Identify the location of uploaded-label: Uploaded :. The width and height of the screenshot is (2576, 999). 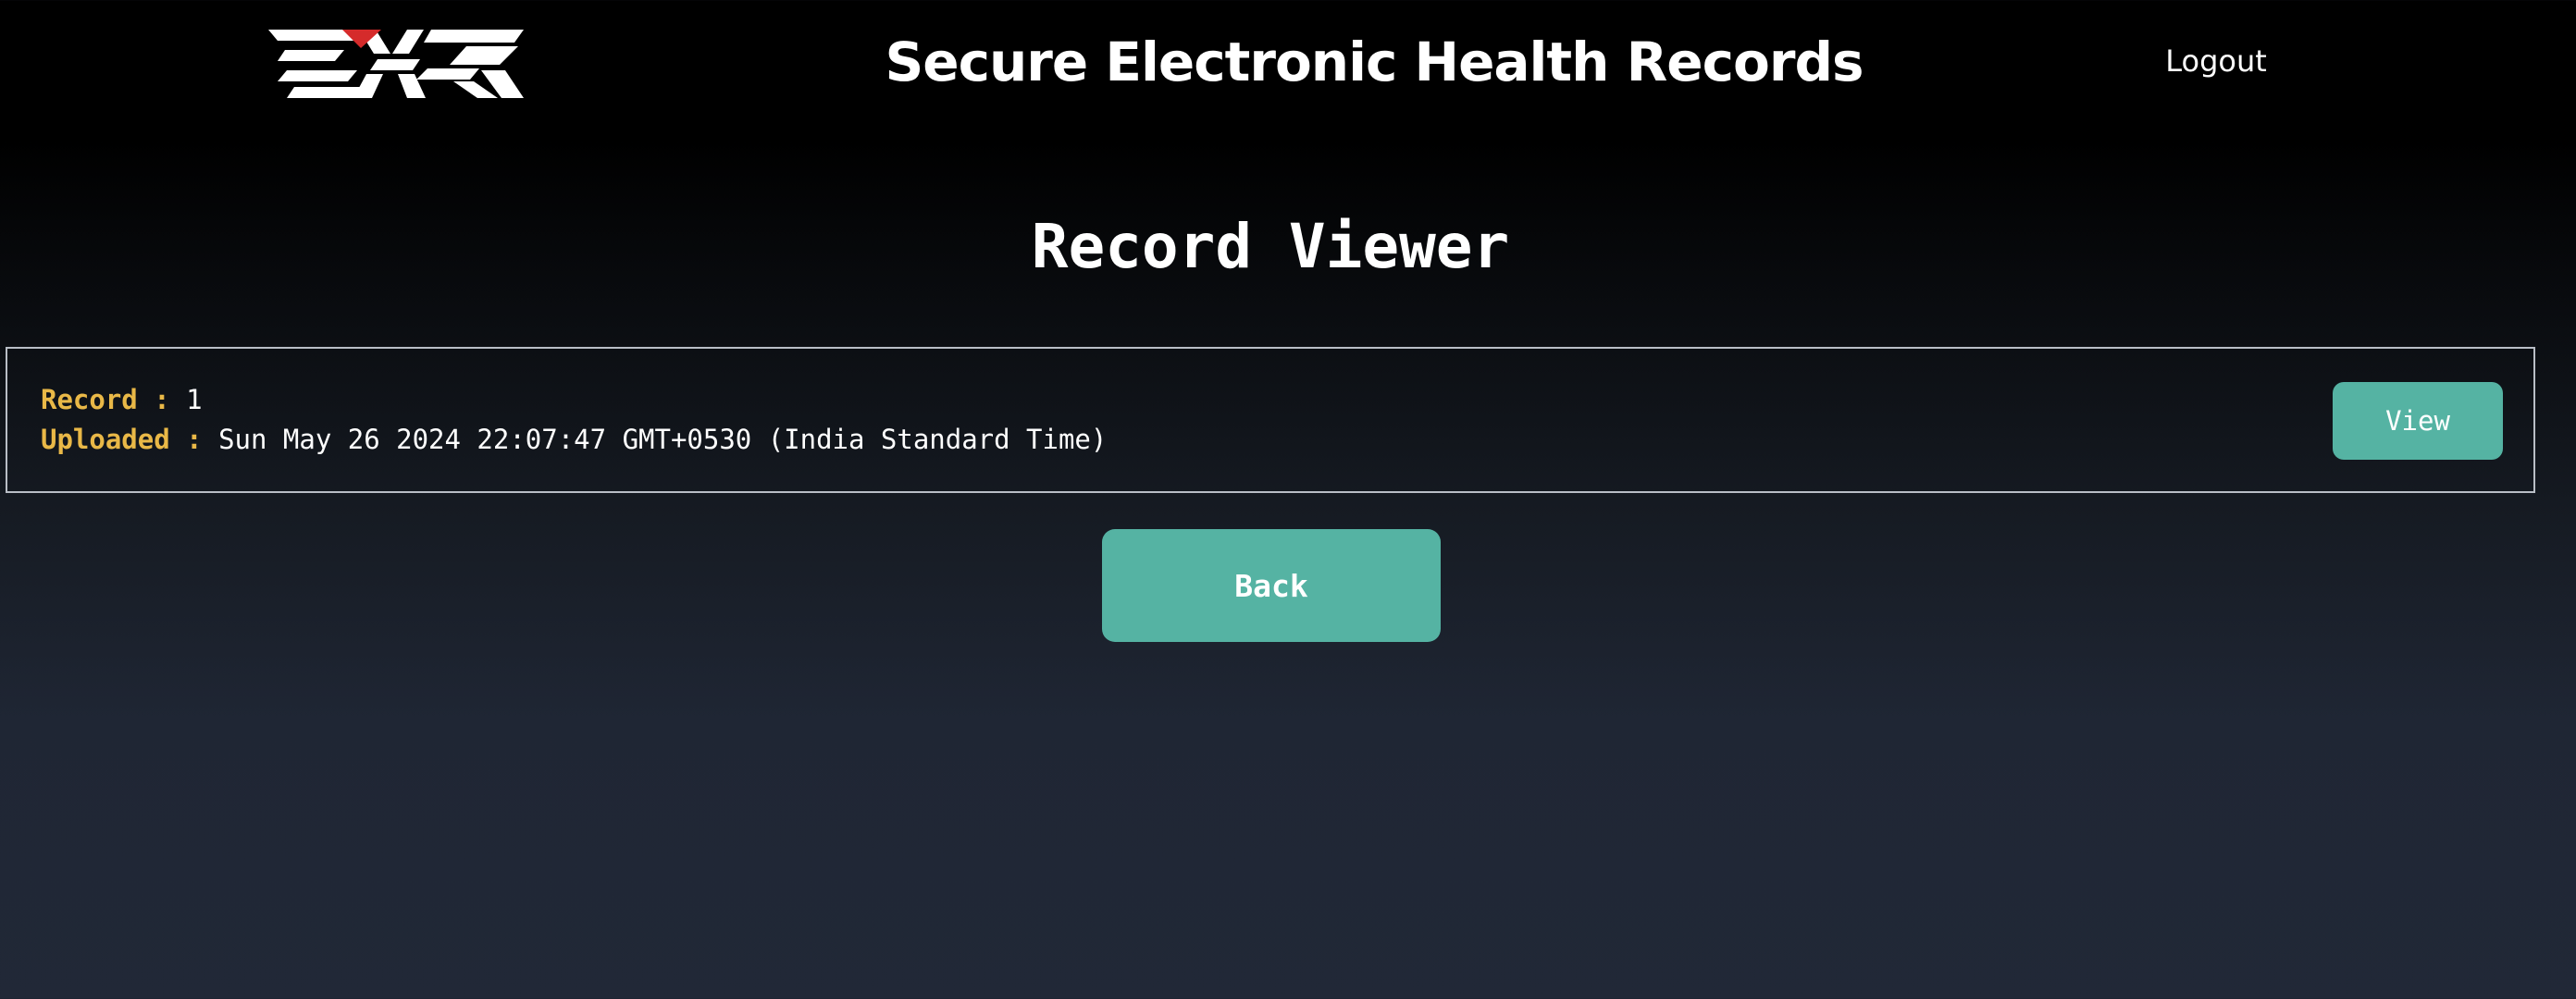
(122, 440).